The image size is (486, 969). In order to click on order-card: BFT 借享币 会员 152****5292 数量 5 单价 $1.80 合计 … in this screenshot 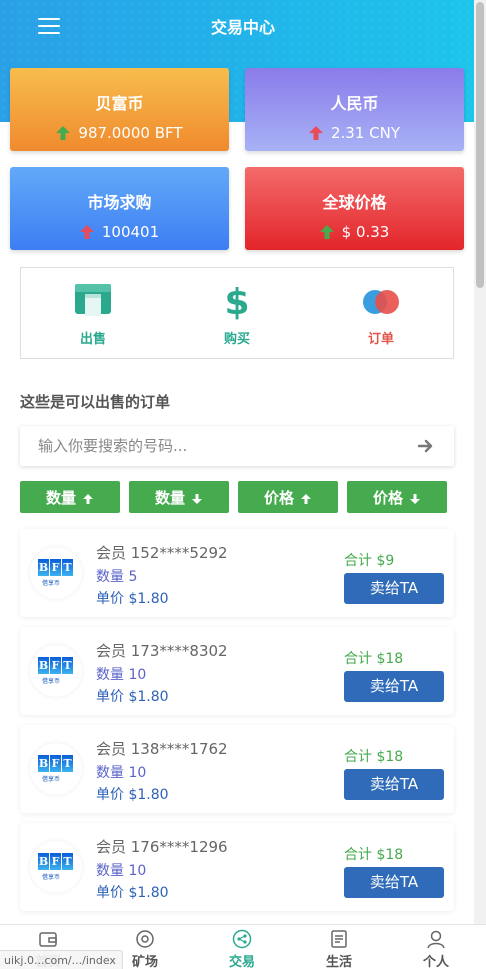, I will do `click(237, 573)`.